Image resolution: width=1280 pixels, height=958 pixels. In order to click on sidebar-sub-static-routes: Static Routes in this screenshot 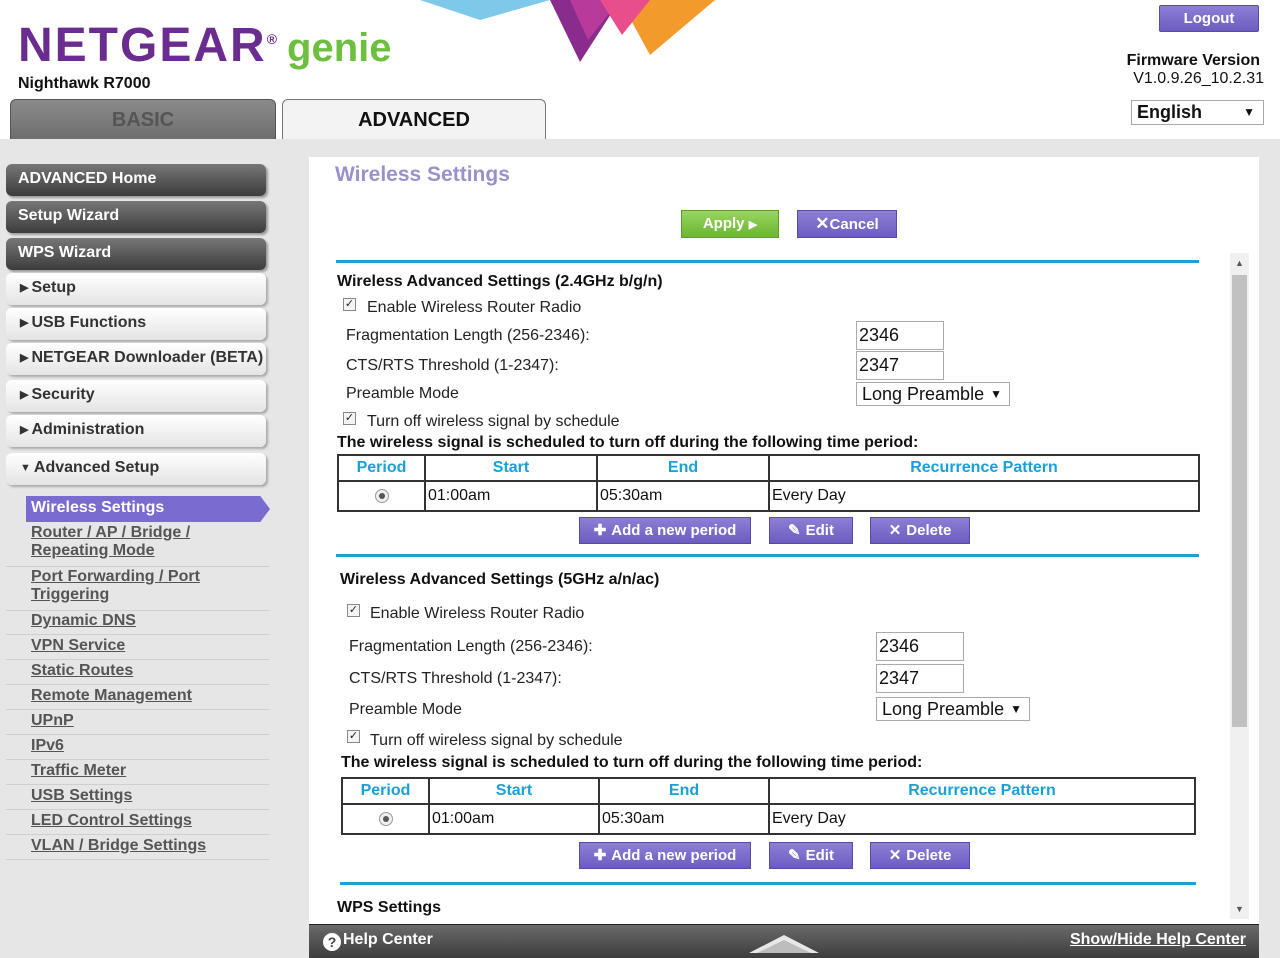, I will do `click(149, 671)`.